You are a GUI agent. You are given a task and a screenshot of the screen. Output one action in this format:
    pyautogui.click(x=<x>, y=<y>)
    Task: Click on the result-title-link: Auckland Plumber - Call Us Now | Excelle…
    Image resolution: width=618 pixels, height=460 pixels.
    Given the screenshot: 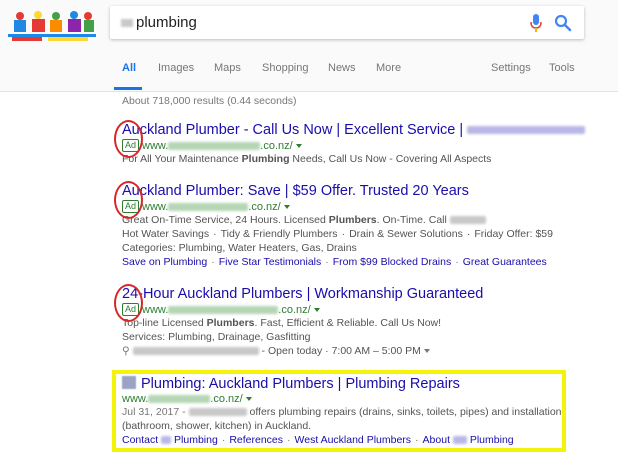 What is the action you would take?
    pyautogui.click(x=354, y=130)
    